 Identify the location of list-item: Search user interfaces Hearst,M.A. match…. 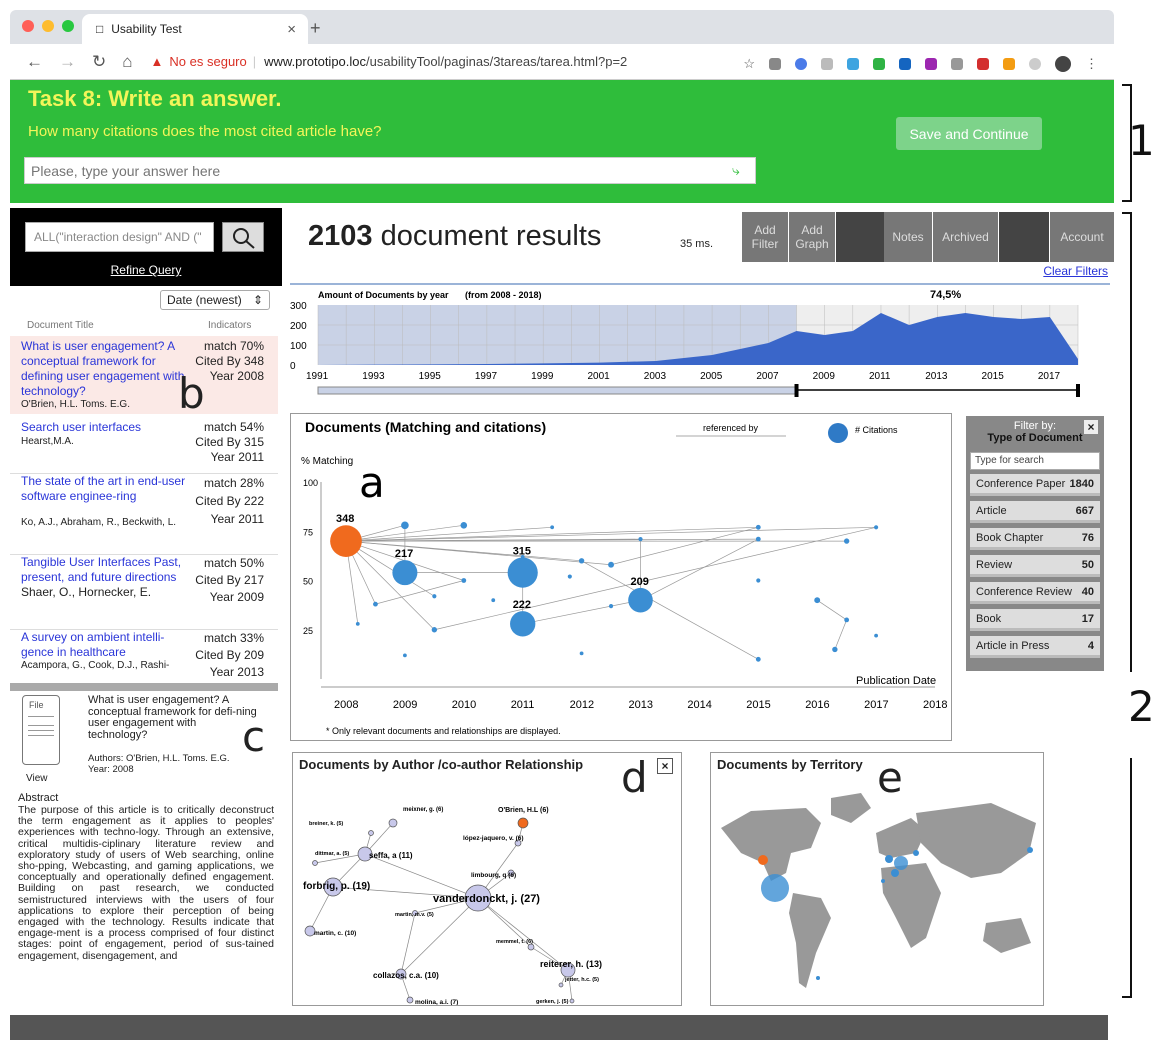
(144, 445).